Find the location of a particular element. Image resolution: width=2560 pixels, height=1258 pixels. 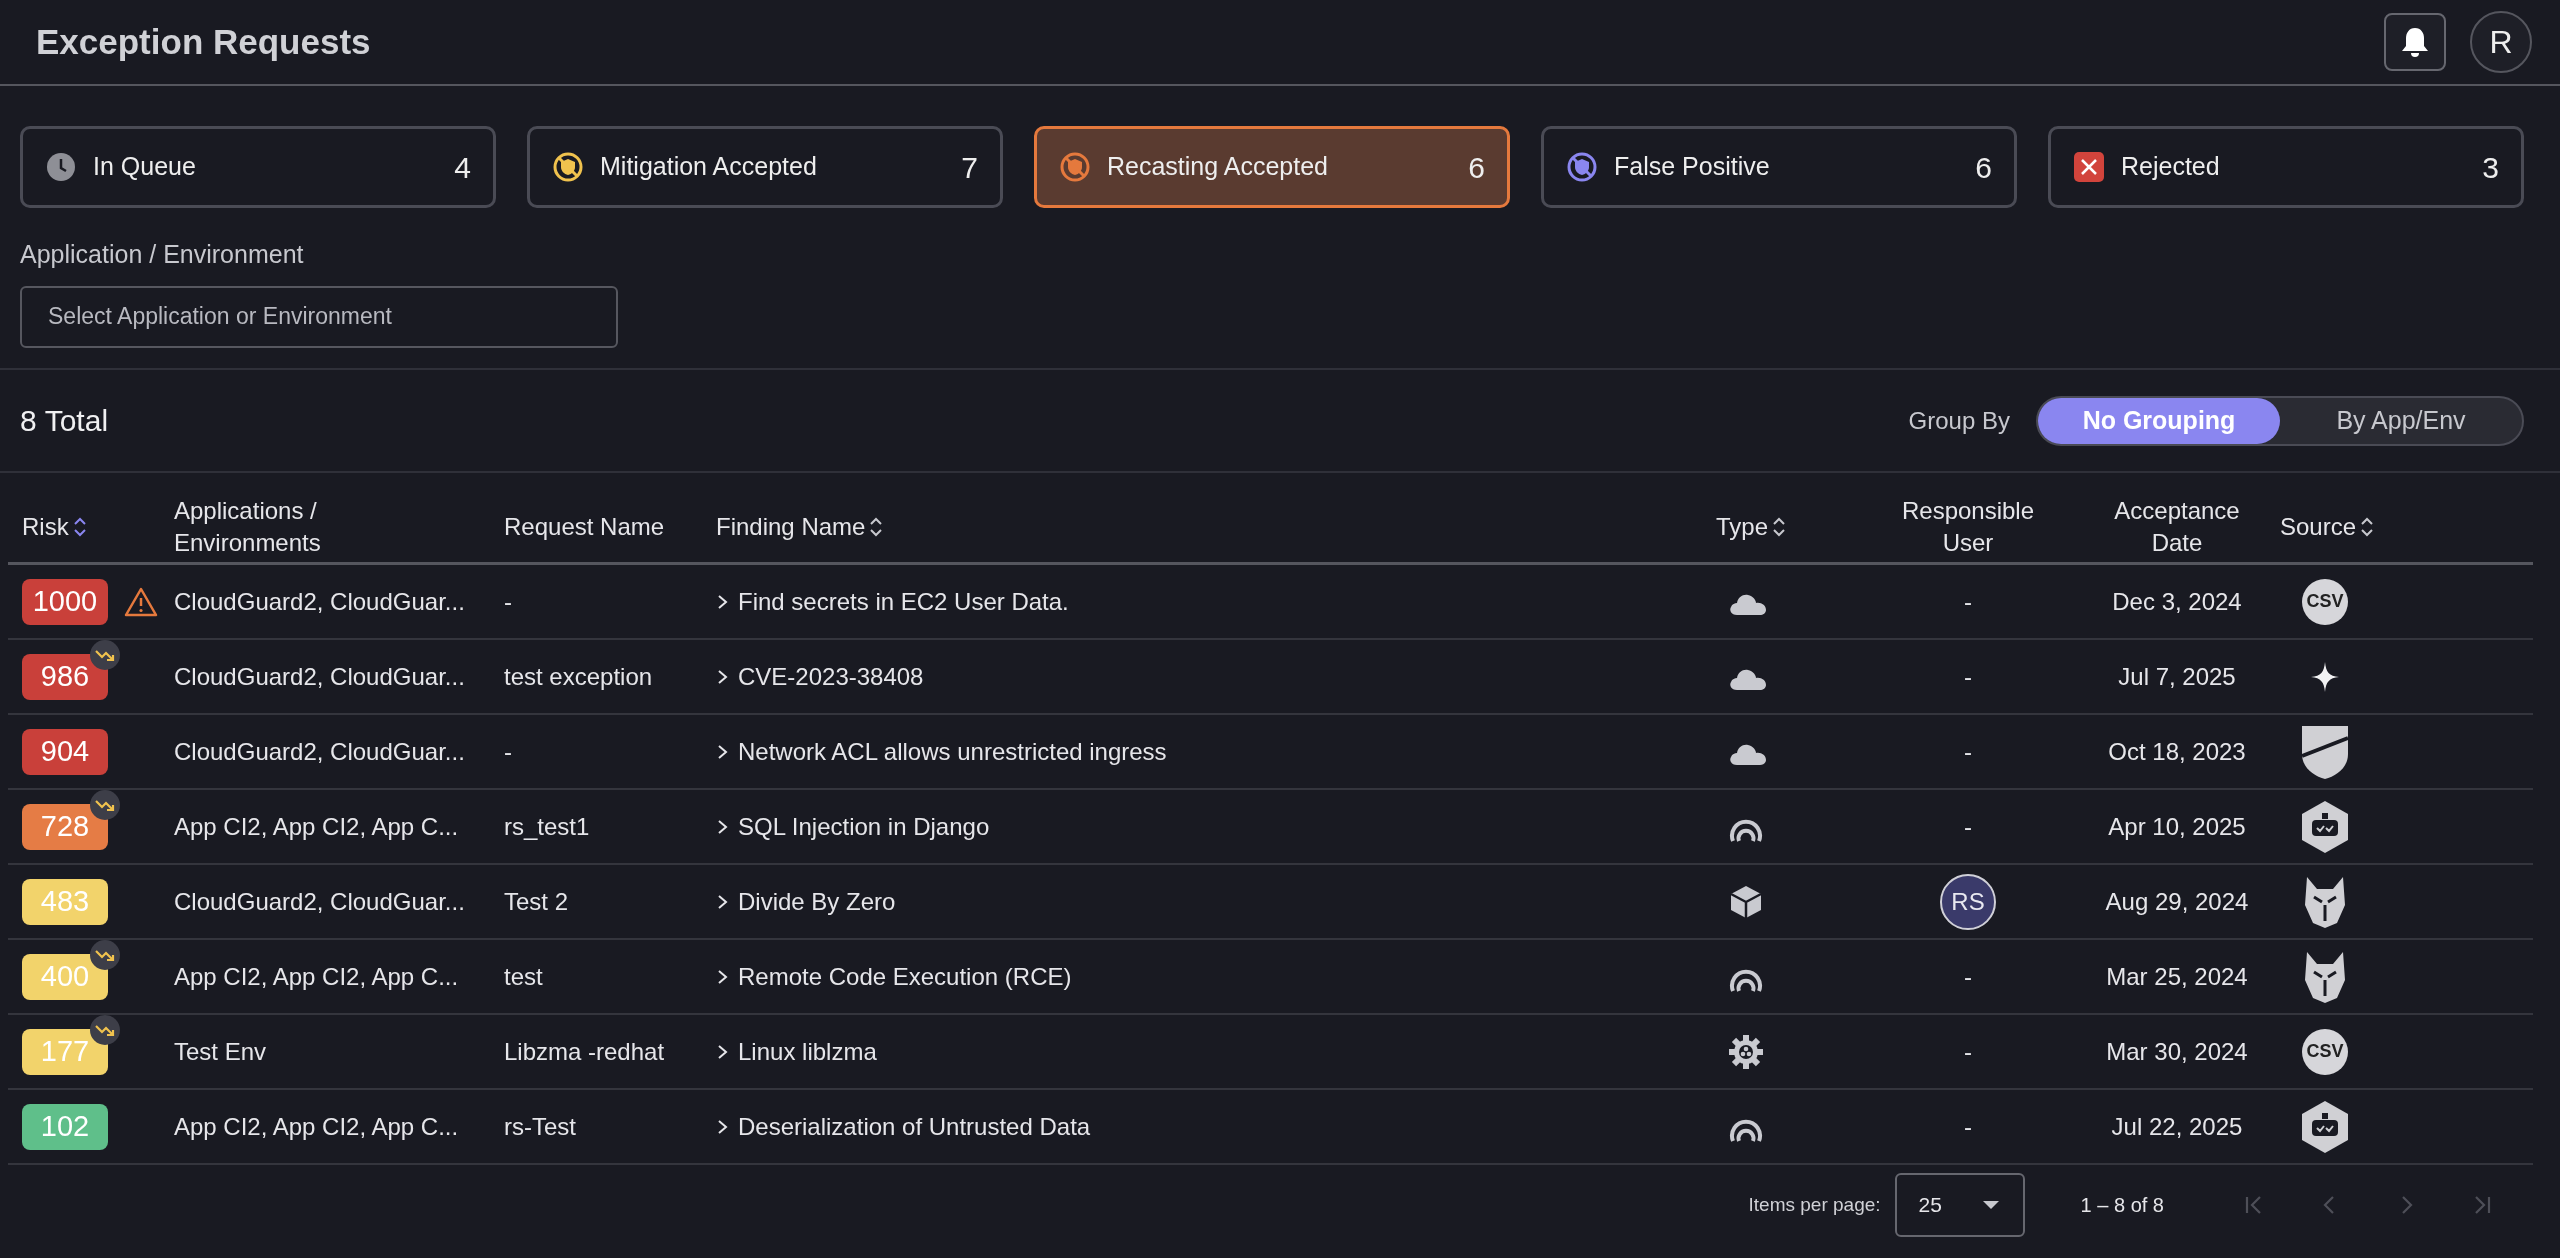

status-label: Rejected is located at coordinates (2170, 167).